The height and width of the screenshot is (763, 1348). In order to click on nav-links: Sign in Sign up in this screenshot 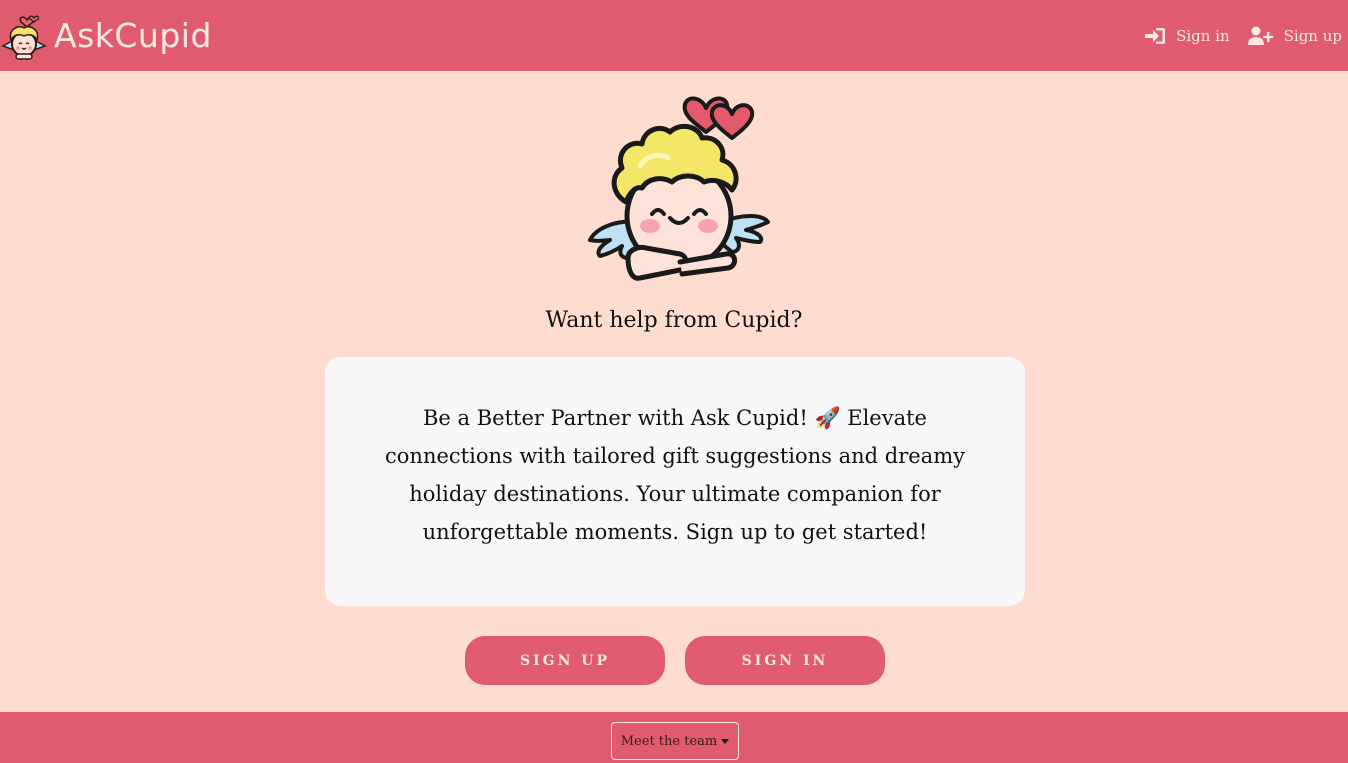, I will do `click(1237, 36)`.